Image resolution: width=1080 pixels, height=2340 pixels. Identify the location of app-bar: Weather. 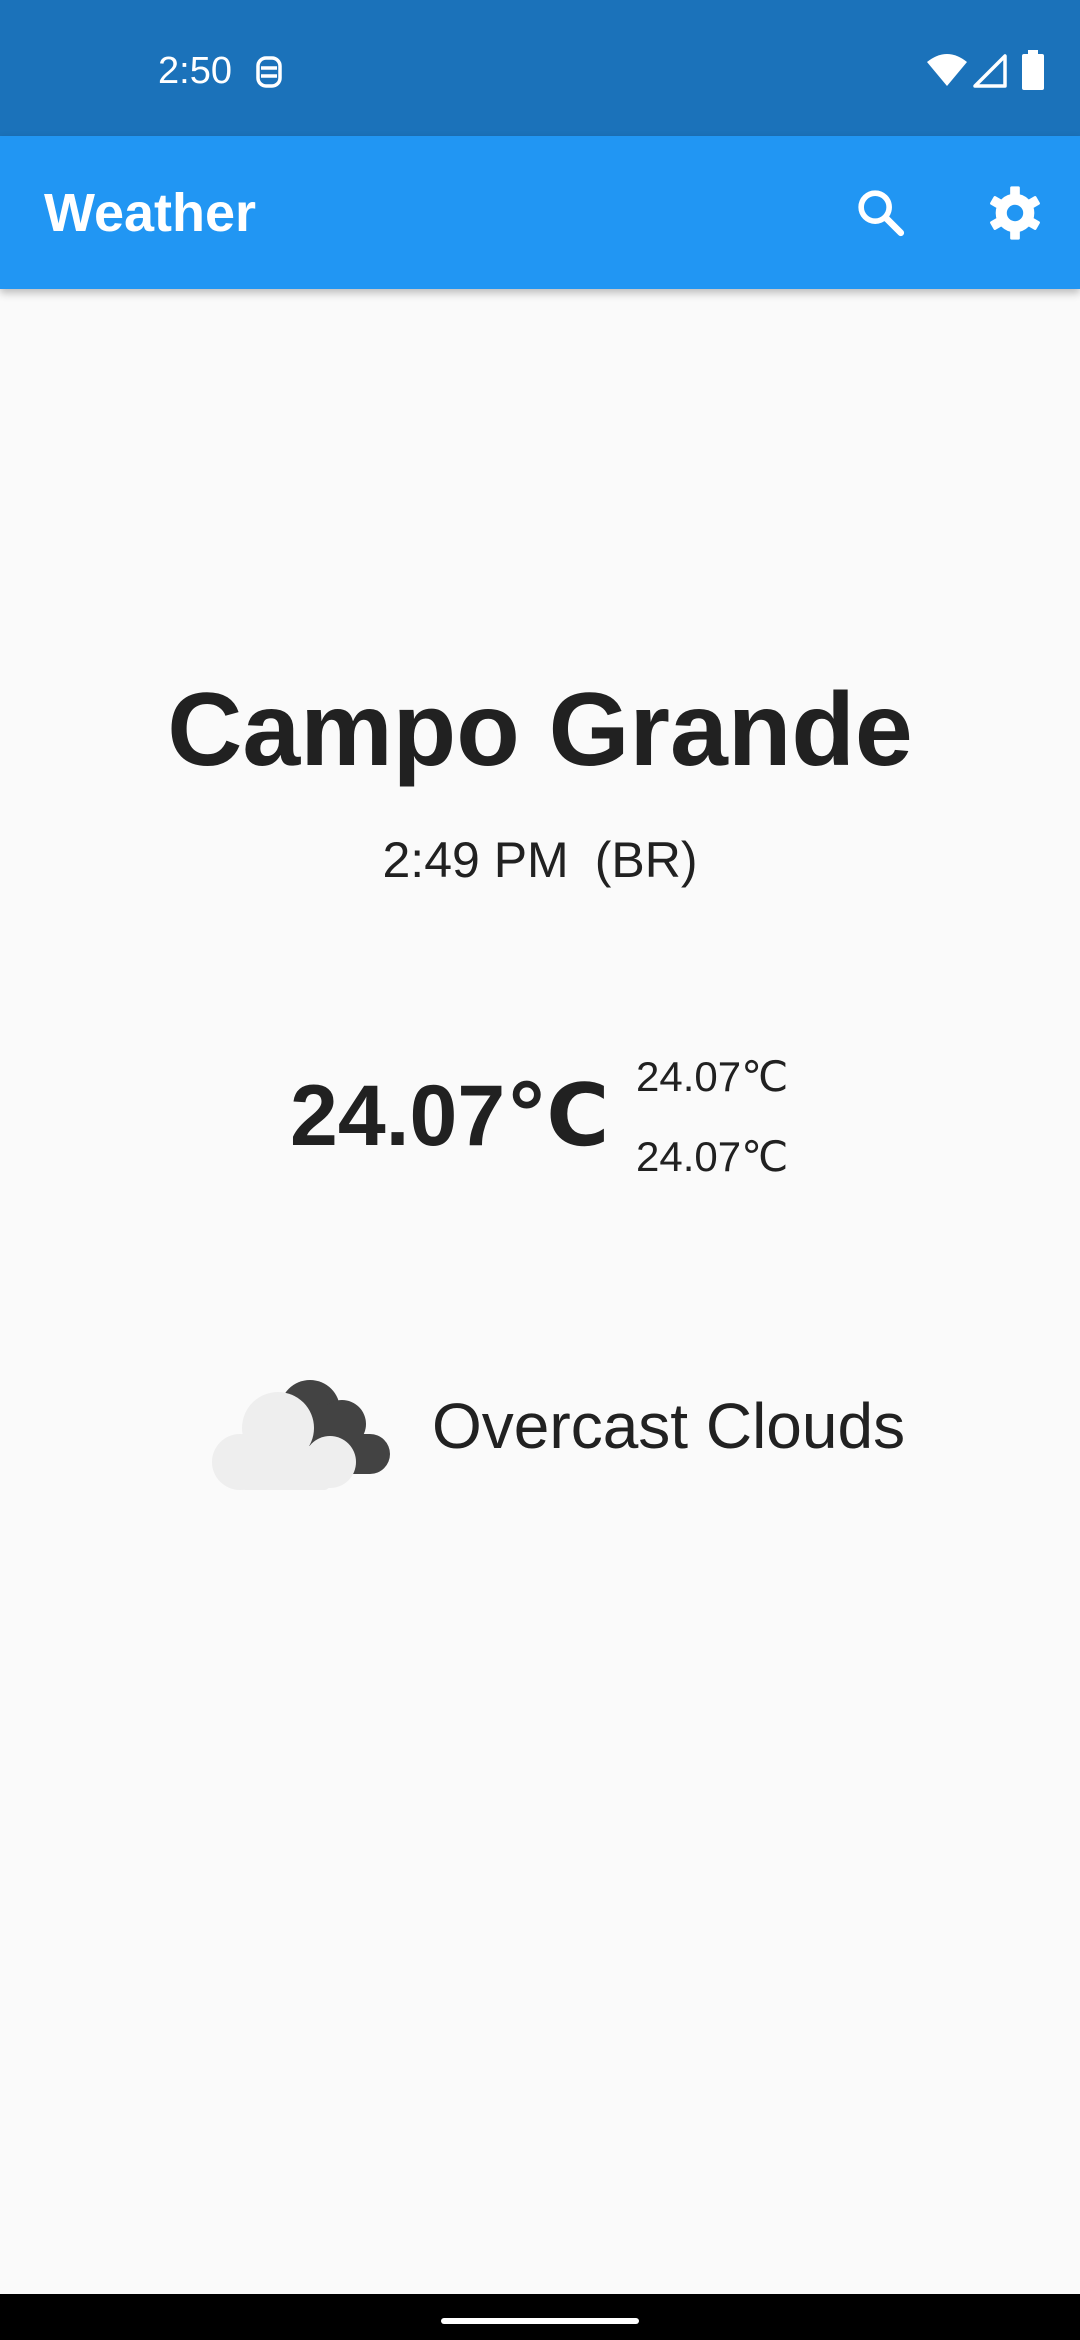
(540, 212).